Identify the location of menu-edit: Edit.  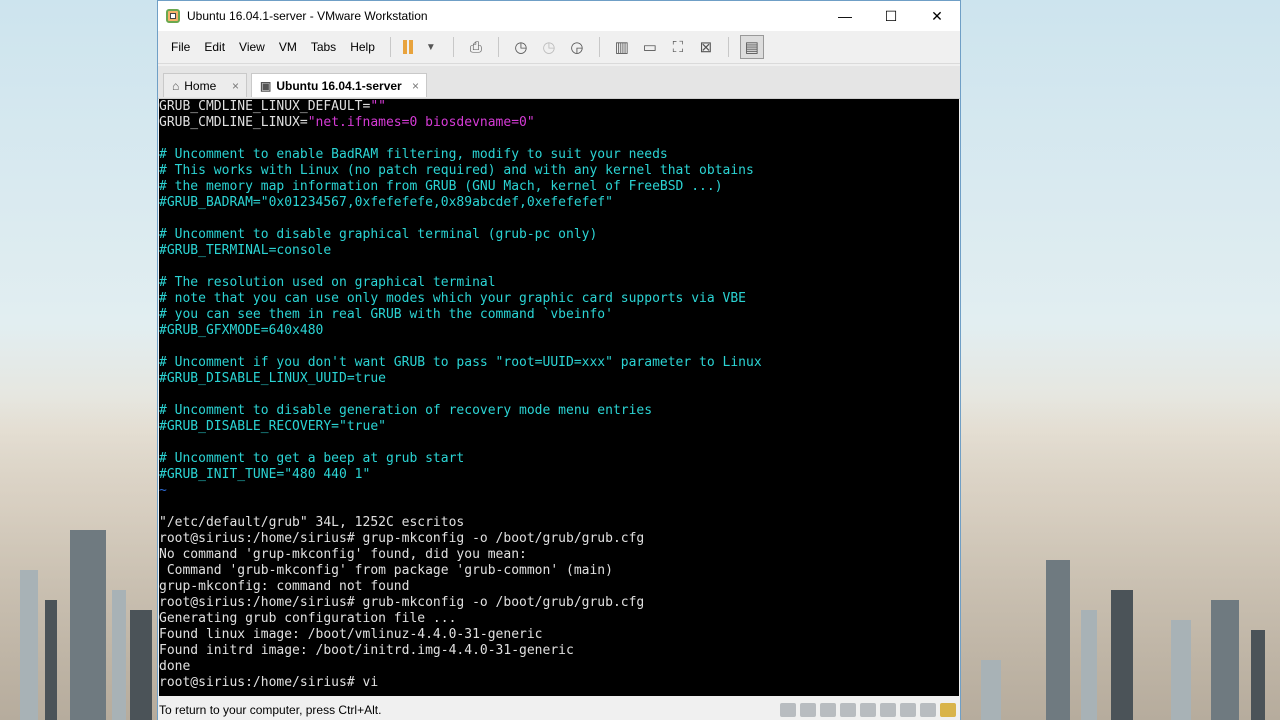
(214, 47).